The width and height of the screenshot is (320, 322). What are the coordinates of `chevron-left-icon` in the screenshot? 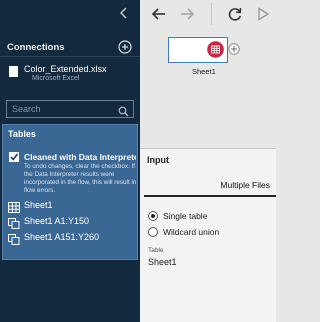 It's located at (124, 13).